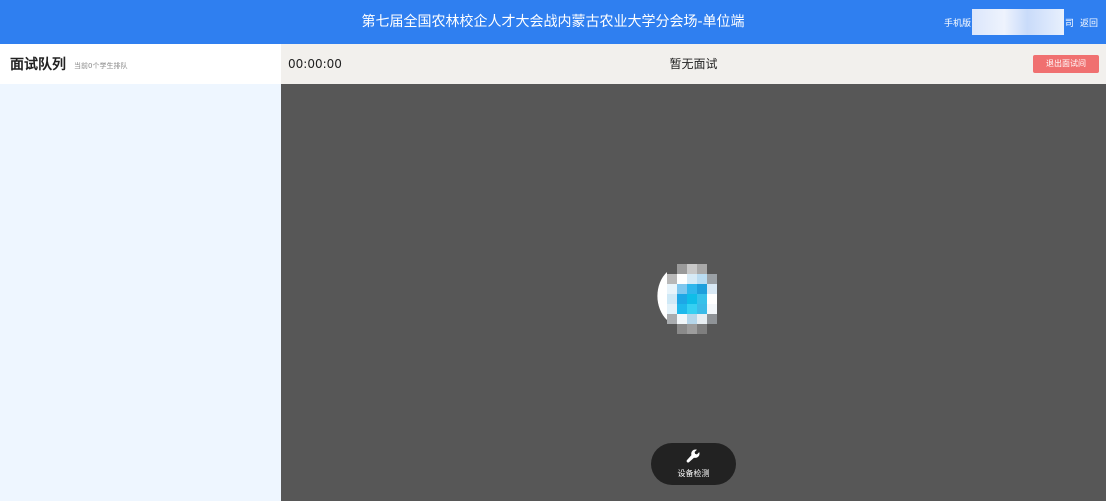 The height and width of the screenshot is (501, 1106). I want to click on top-header: 第七届全国农林校企人才大会战内蒙古农业大学分会场-单位端 手机版 司 返回, so click(553, 22).